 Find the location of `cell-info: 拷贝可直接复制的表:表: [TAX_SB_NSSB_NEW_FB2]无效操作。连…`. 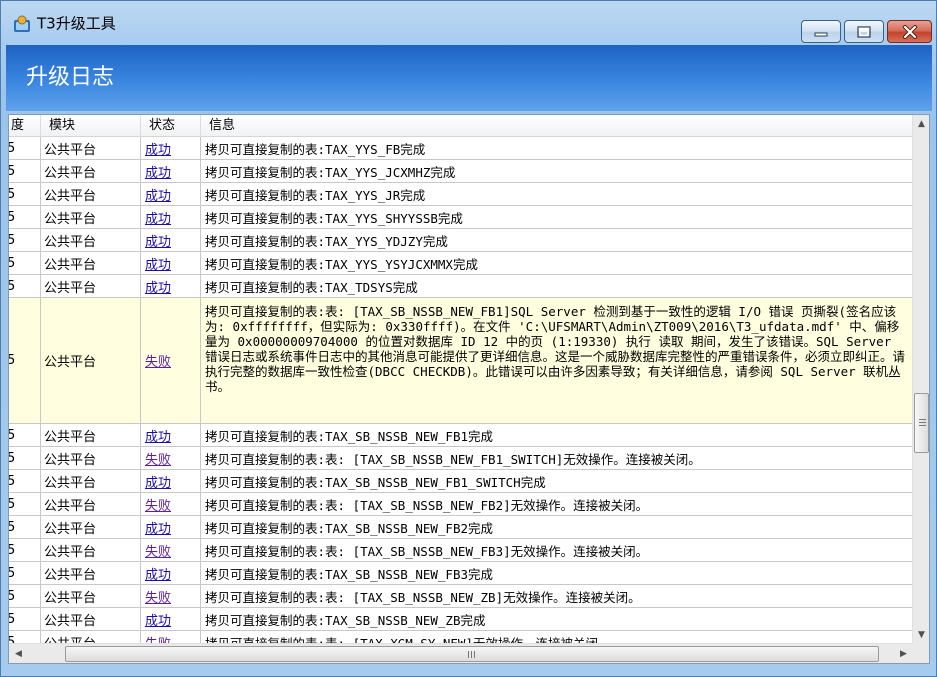

cell-info: 拷贝可直接复制的表:表: [TAX_SB_NSSB_NEW_FB2]无效操作。连… is located at coordinates (427, 505).